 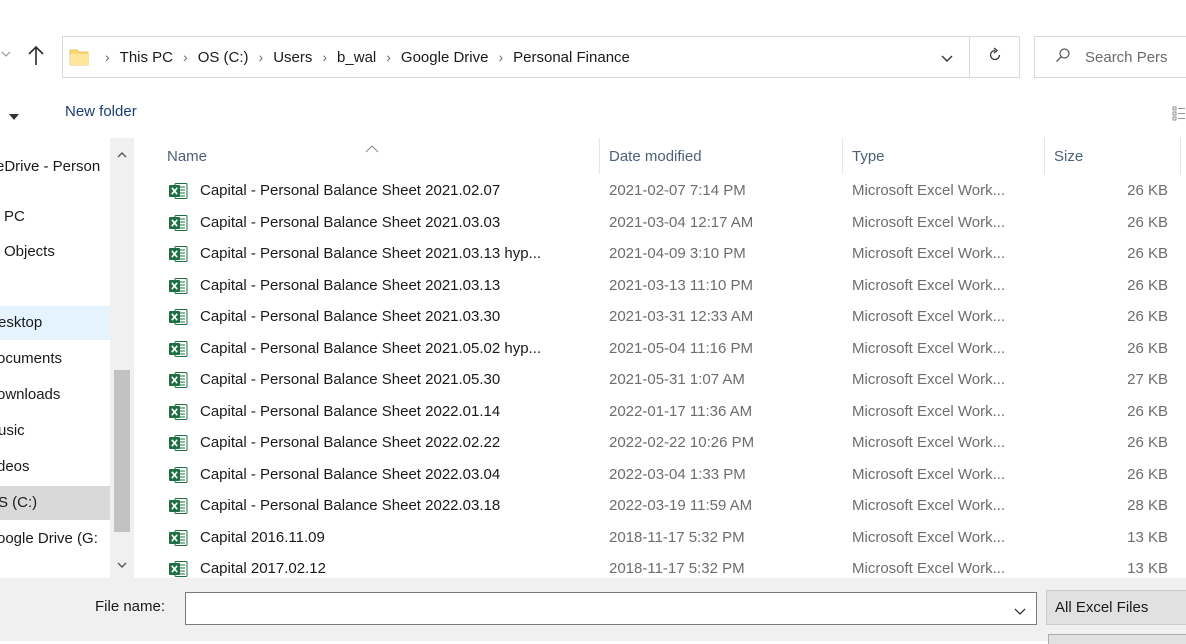 I want to click on sidebar-item-label: esktop, so click(x=21, y=322).